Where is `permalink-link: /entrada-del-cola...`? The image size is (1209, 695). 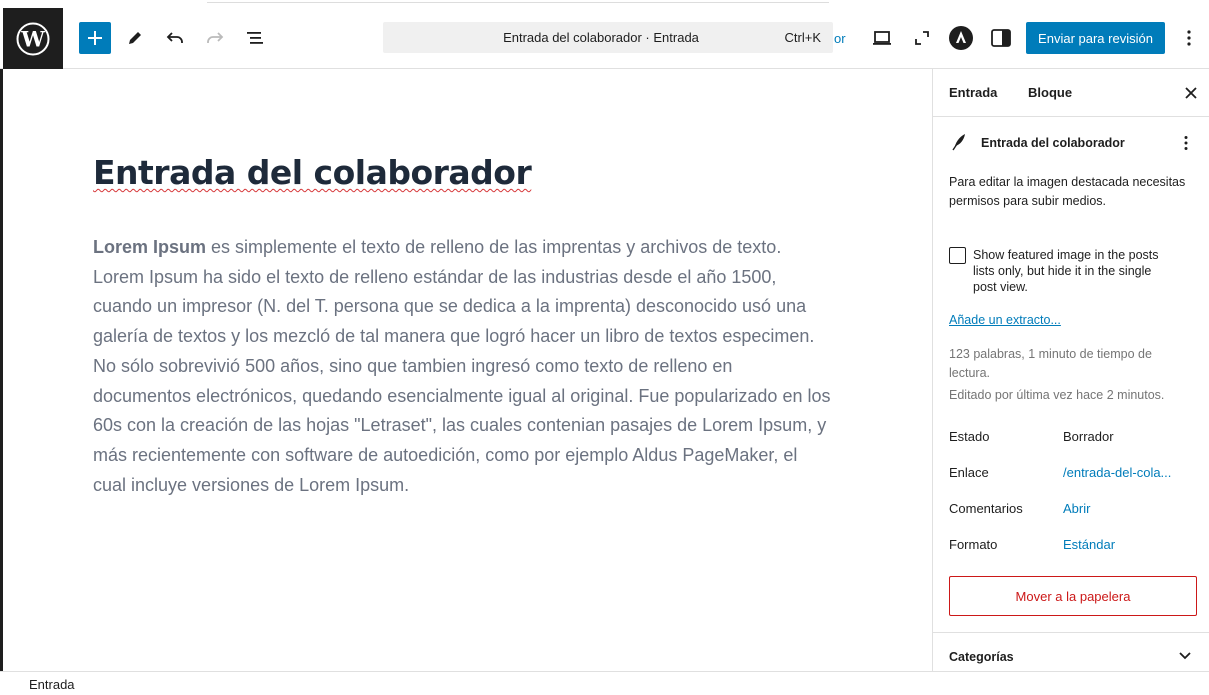 permalink-link: /entrada-del-cola... is located at coordinates (1117, 472).